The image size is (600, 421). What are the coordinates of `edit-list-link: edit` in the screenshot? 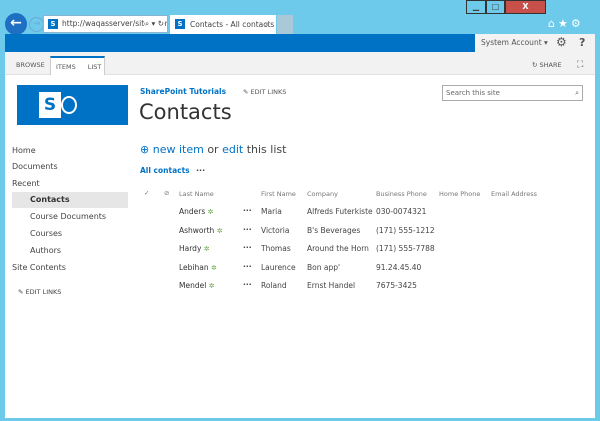 It's located at (232, 149).